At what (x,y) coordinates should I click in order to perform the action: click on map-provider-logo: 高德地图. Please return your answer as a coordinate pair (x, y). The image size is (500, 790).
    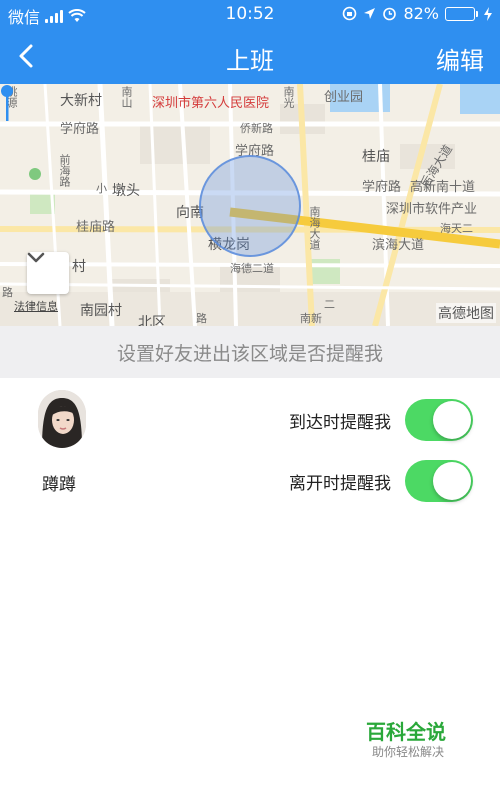
    Looking at the image, I should click on (466, 313).